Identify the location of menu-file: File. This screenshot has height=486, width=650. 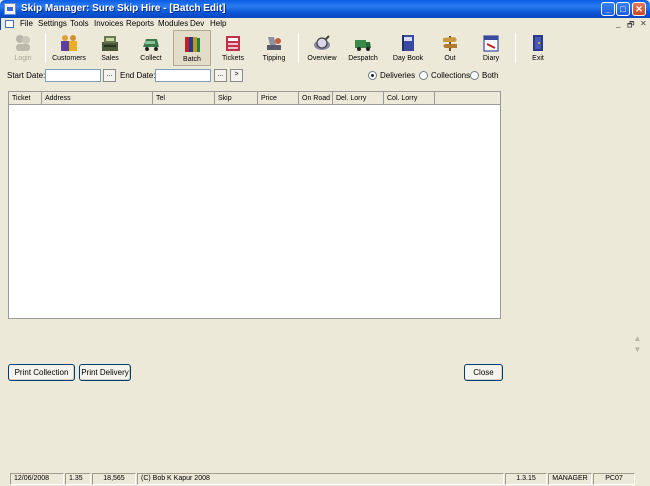
(26, 23).